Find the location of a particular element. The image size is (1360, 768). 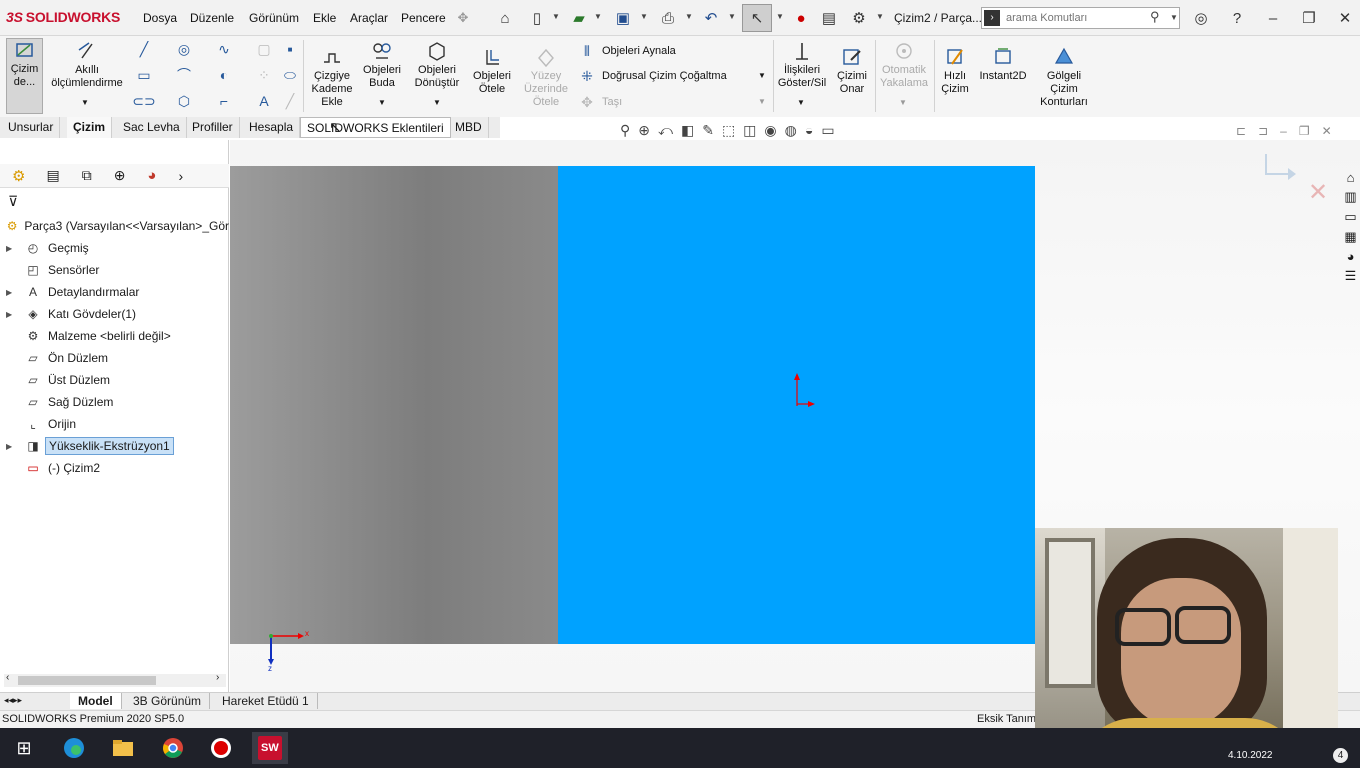

sketch-plane-icon: ▢ is located at coordinates (264, 49).